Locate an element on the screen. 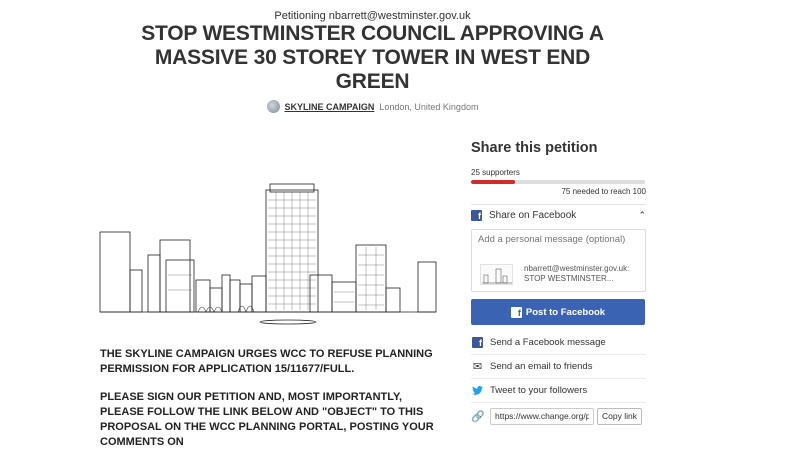  starter-location: London, United Kingdom is located at coordinates (429, 106).